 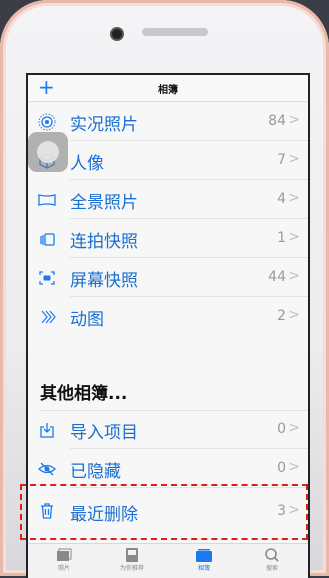 I want to click on tab-bar: 照片 为你推荐 相簿 搜索, so click(x=168, y=560).